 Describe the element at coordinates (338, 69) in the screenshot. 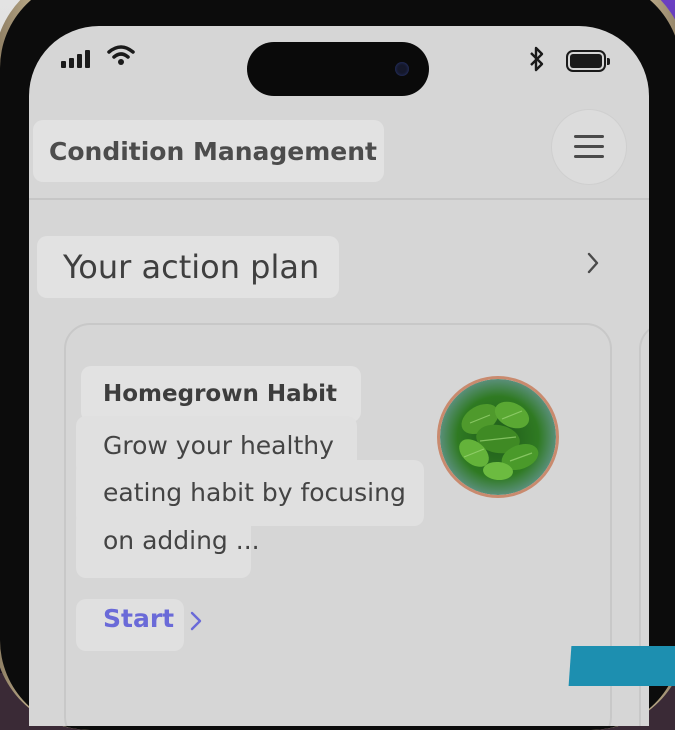

I see `dynamic-island` at that location.